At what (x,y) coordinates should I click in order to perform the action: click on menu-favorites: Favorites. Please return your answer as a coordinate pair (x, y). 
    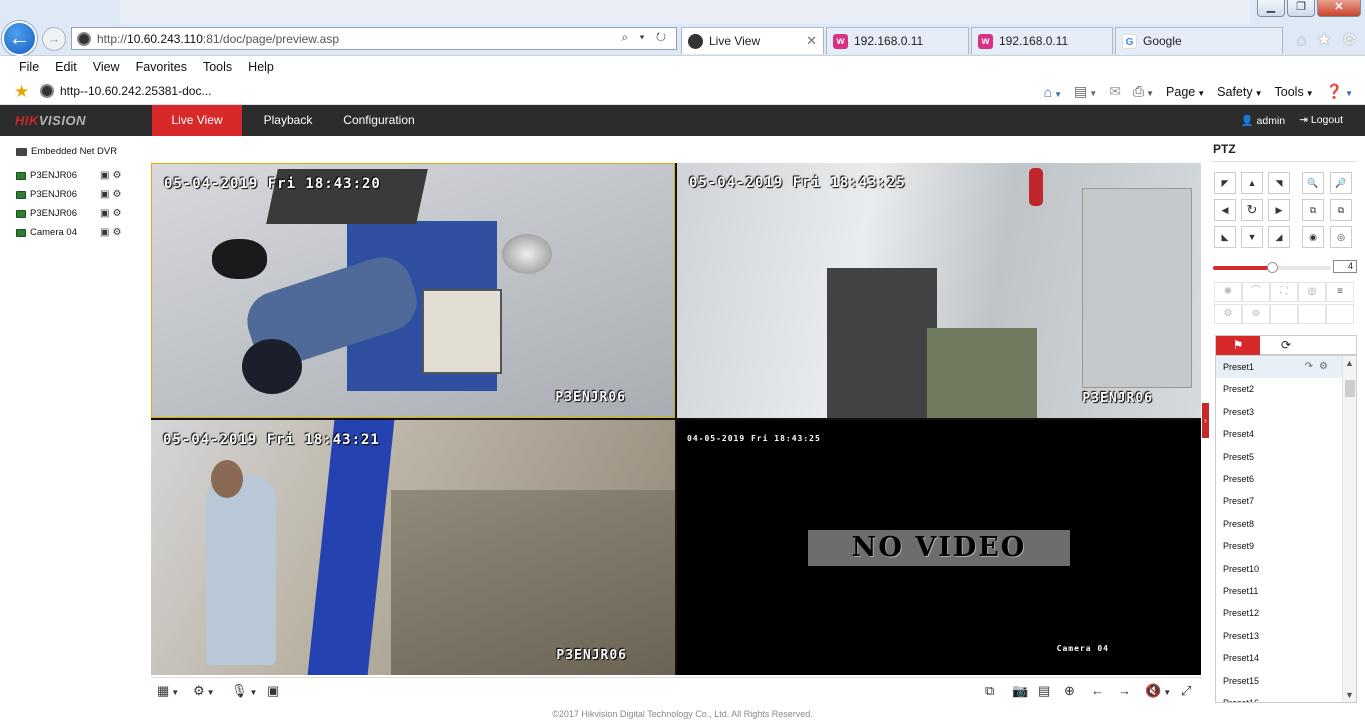
    Looking at the image, I should click on (161, 67).